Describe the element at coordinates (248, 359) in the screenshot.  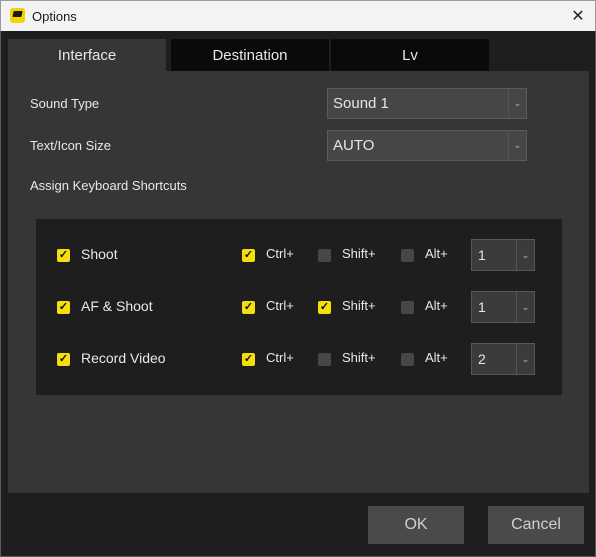
I see `record-video-ctrl-checkbox: ✓` at that location.